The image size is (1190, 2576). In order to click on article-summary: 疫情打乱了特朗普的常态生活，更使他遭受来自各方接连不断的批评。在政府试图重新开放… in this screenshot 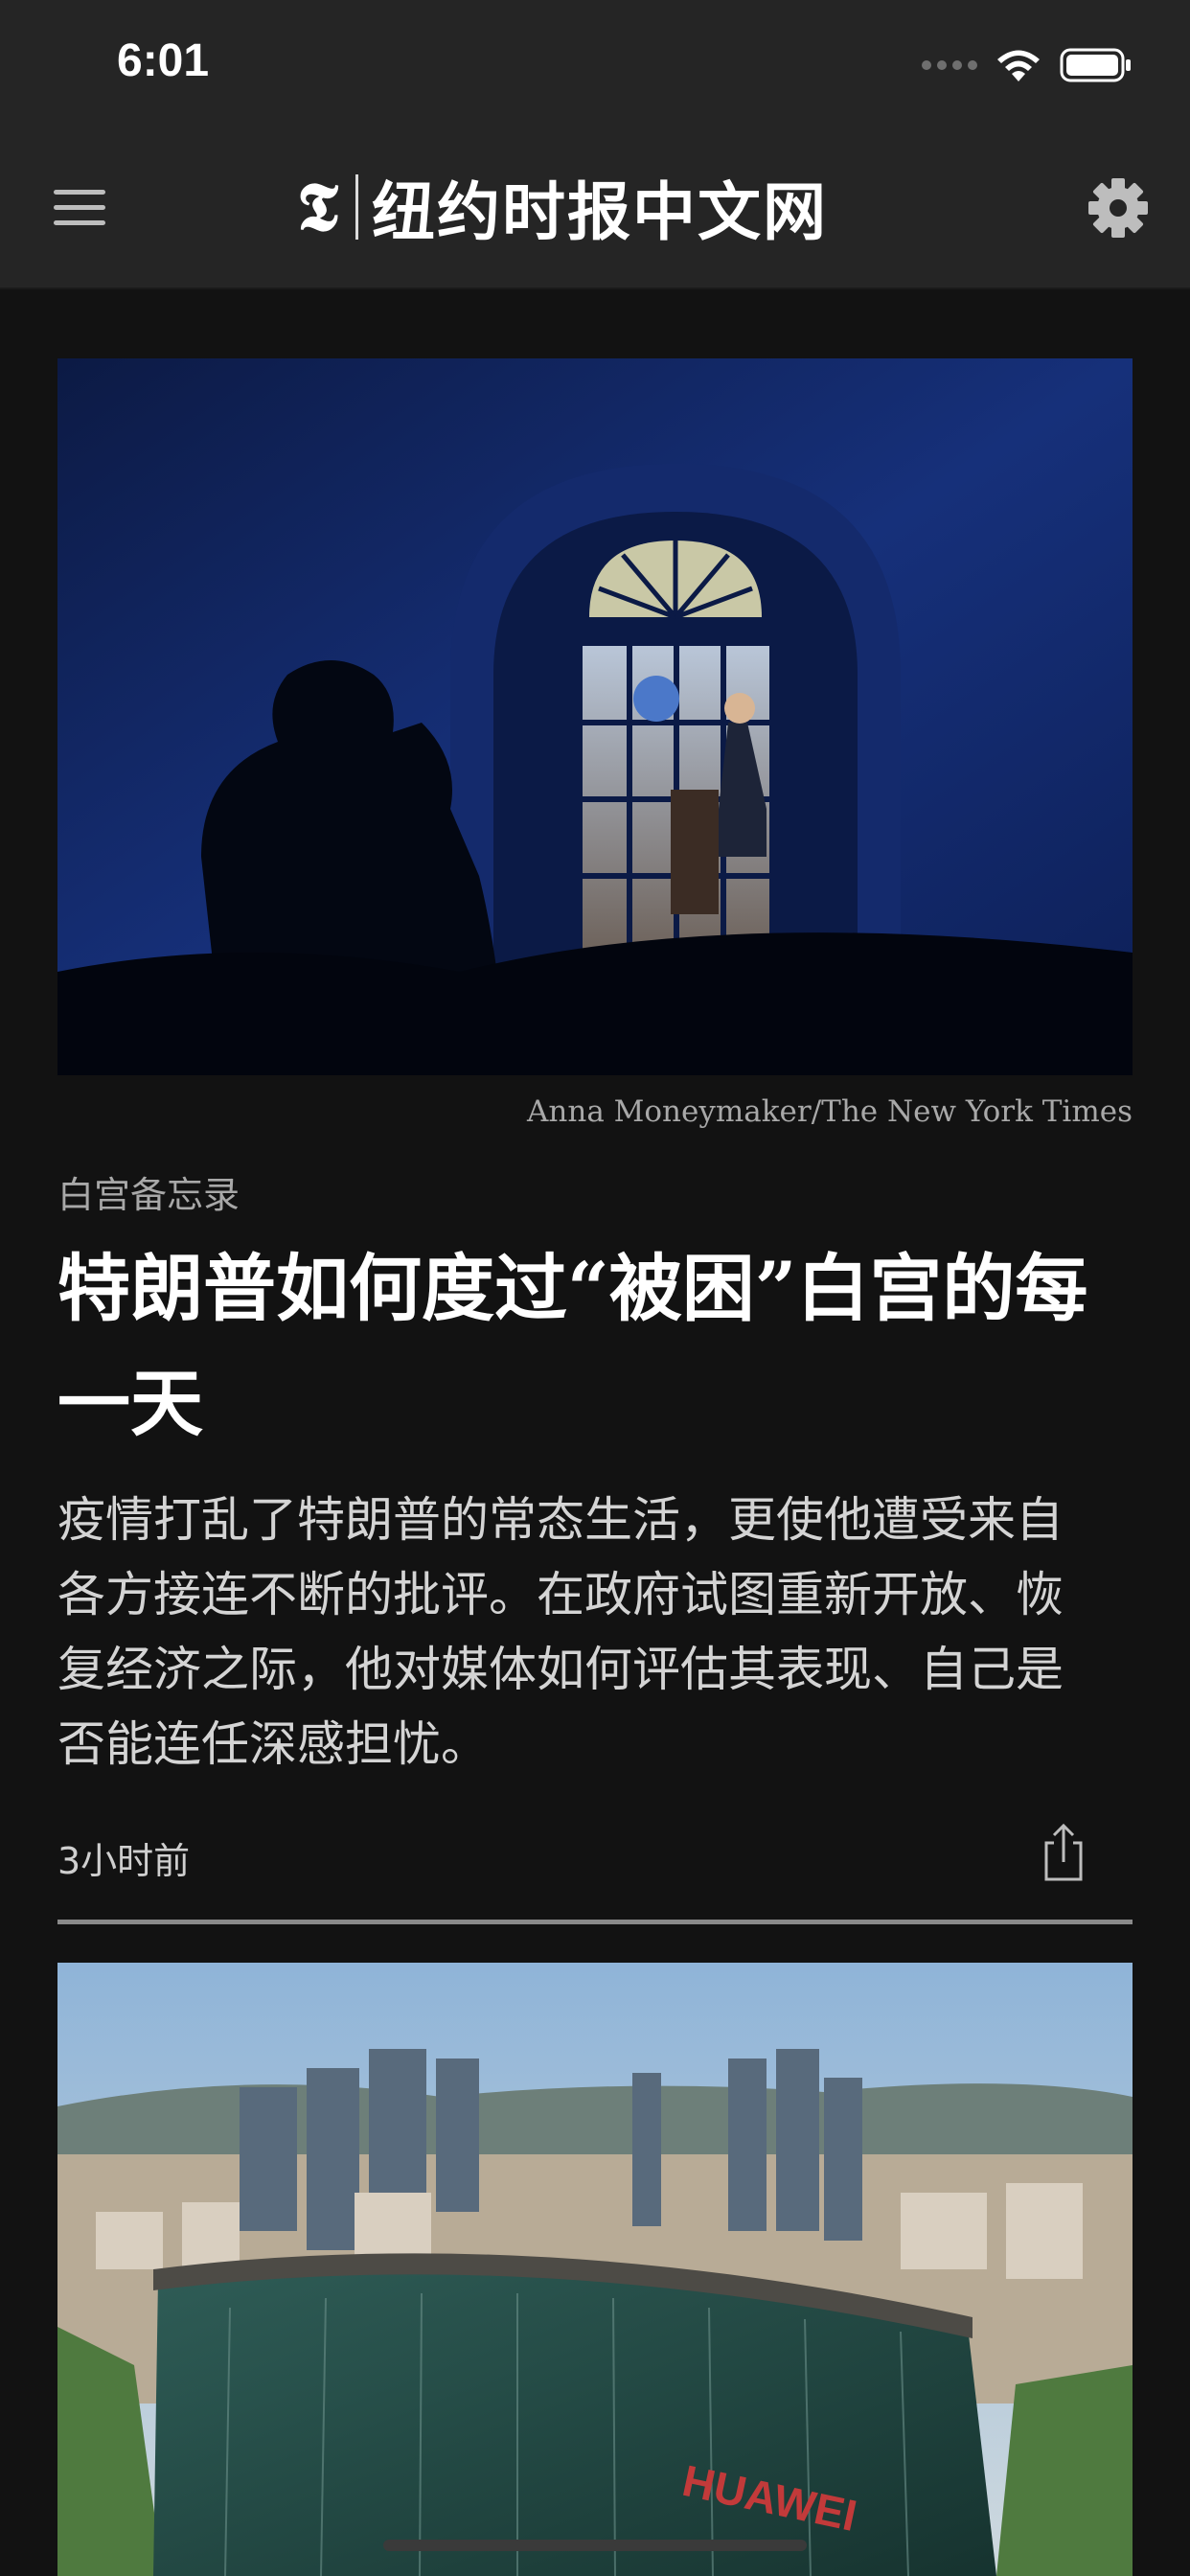, I will do `click(579, 1632)`.